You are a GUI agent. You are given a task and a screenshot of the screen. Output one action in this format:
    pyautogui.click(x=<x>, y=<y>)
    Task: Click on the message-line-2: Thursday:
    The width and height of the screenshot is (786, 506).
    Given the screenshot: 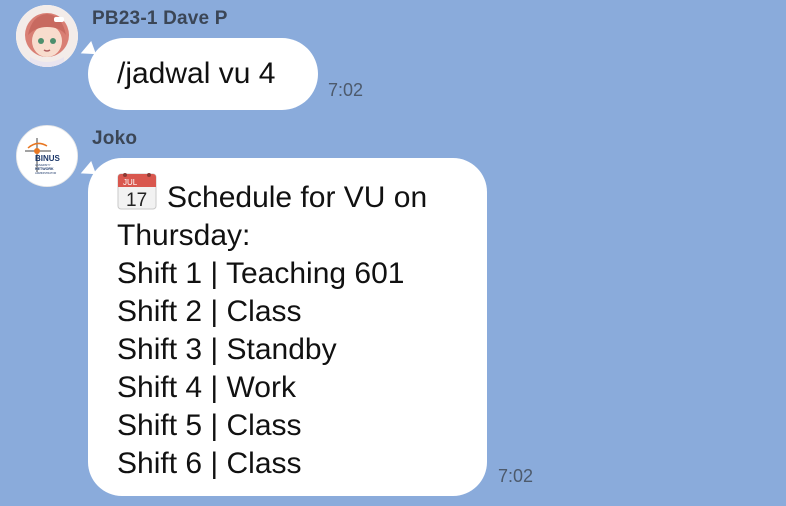 What is the action you would take?
    pyautogui.click(x=184, y=235)
    